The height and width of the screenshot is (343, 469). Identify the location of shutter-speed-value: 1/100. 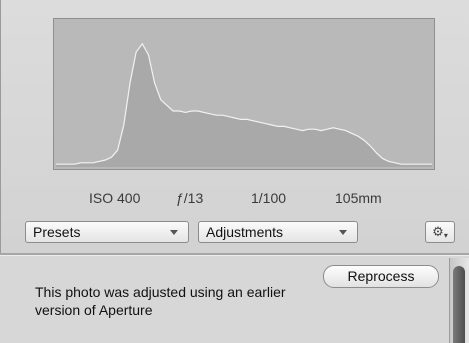
(269, 198).